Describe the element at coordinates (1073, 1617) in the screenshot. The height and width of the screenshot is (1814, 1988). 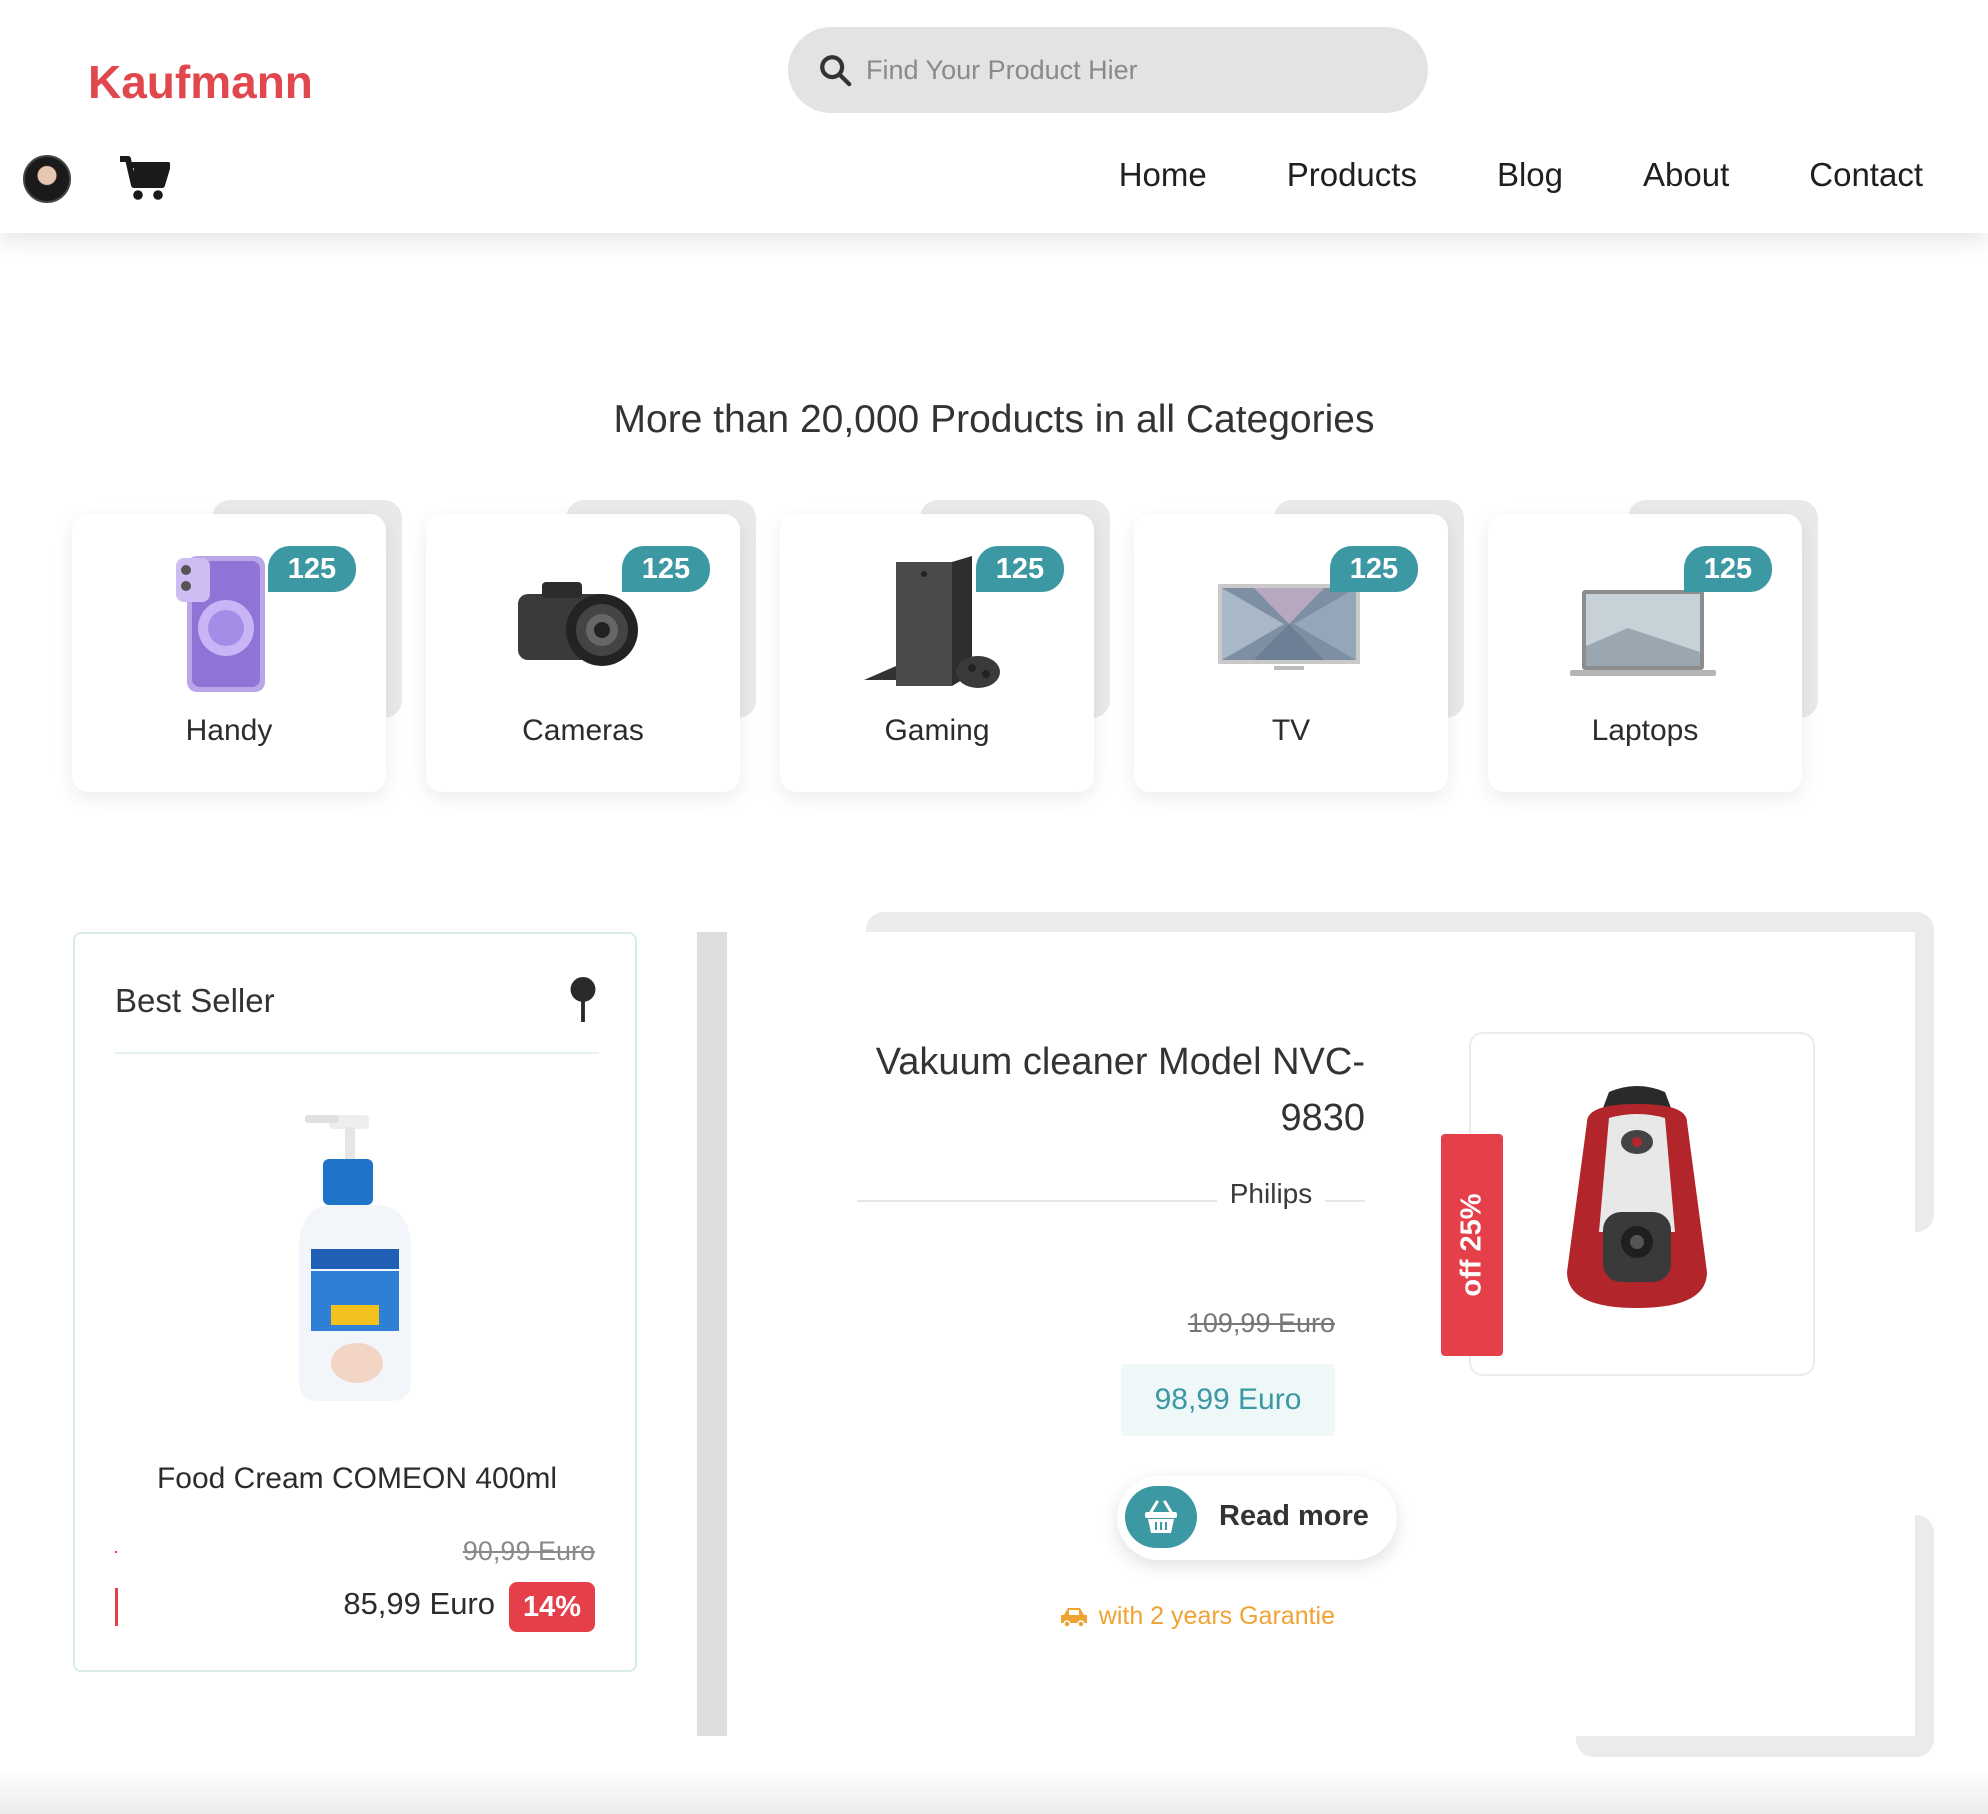
I see `car-icon` at that location.